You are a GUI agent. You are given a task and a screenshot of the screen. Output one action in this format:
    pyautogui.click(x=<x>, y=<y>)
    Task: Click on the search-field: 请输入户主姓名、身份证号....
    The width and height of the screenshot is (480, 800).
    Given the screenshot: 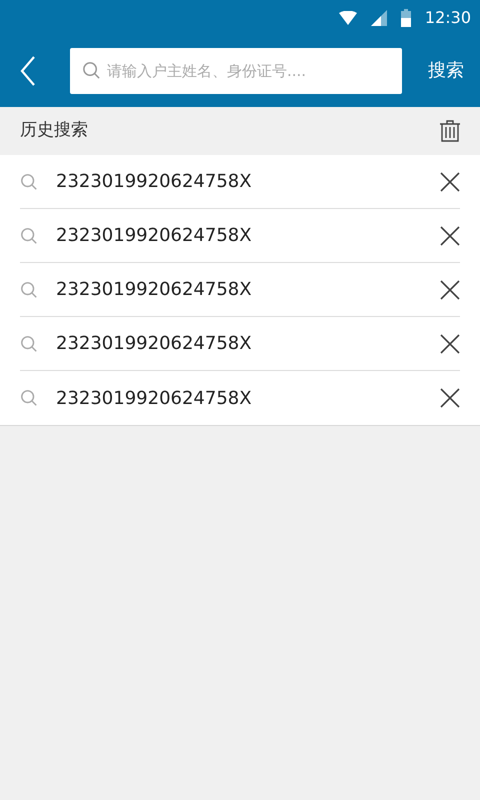 What is the action you would take?
    pyautogui.click(x=236, y=71)
    